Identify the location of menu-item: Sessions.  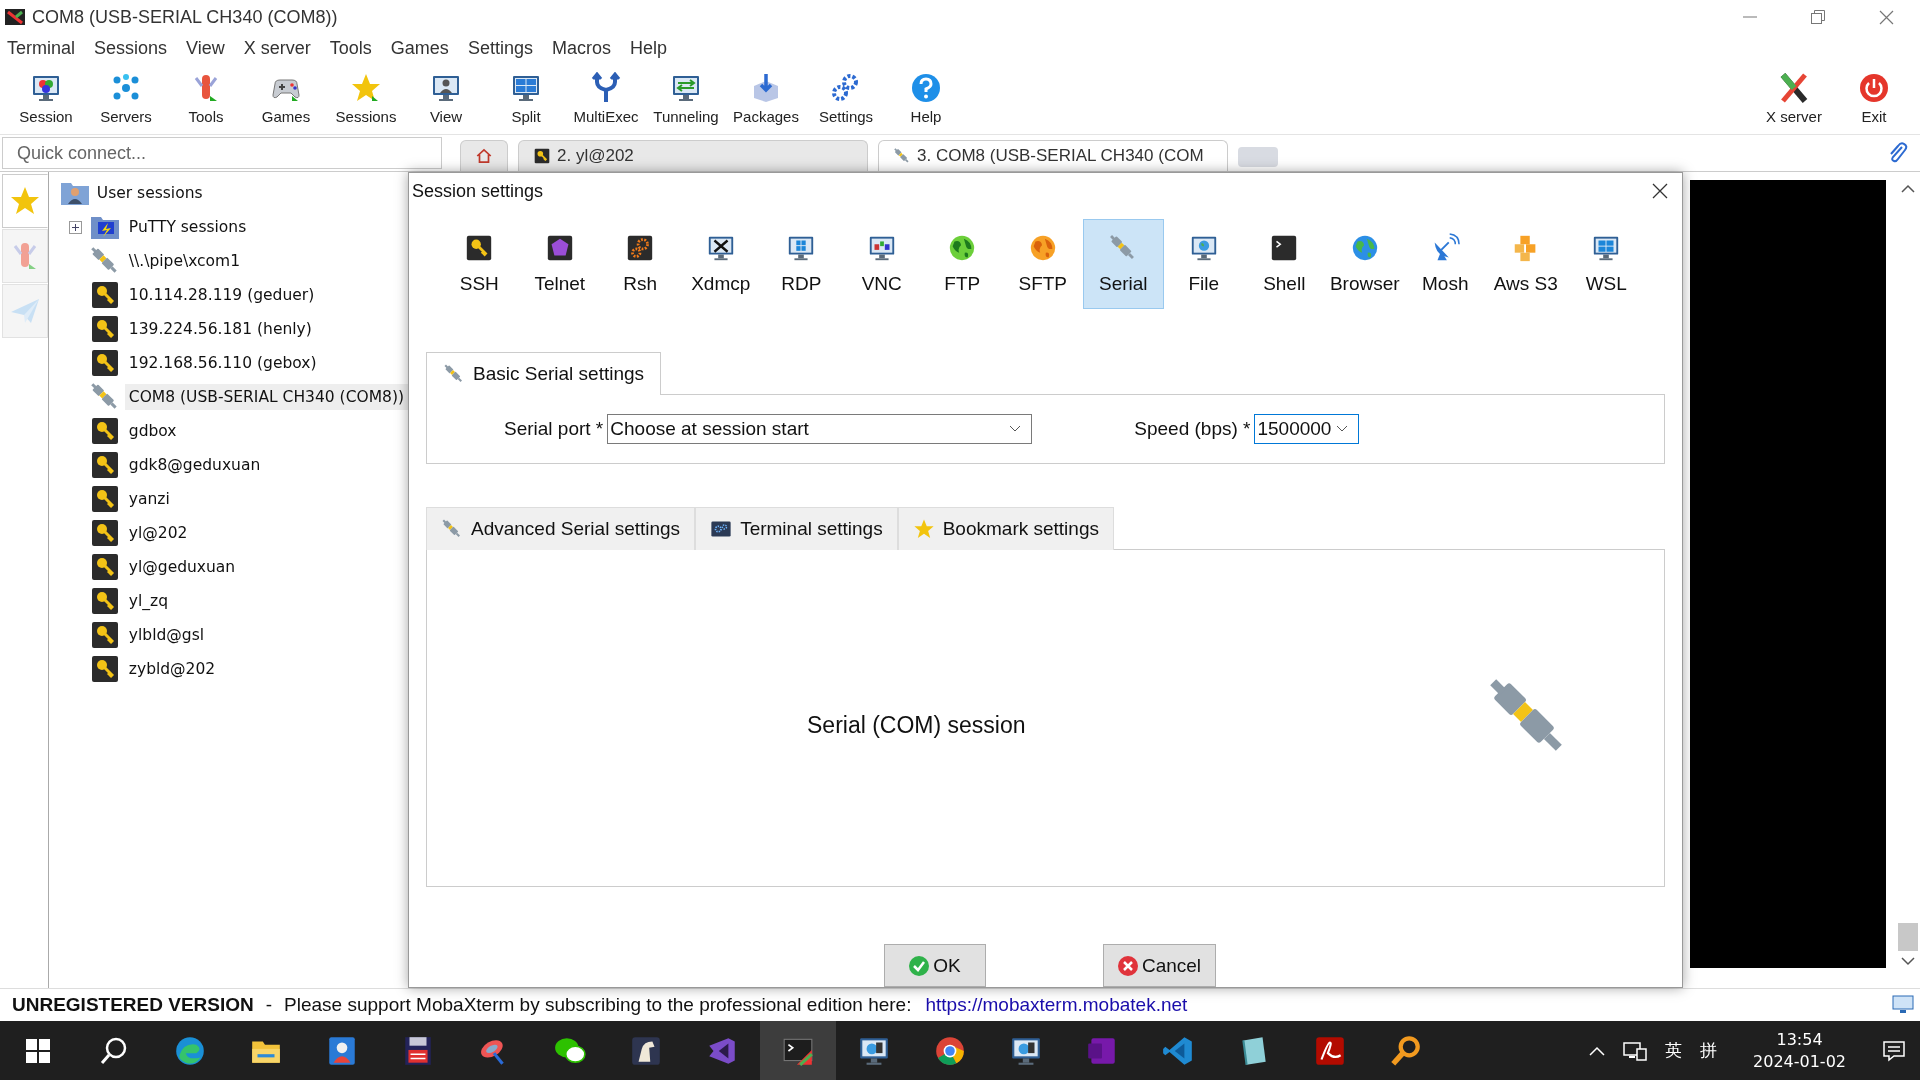
(133, 48).